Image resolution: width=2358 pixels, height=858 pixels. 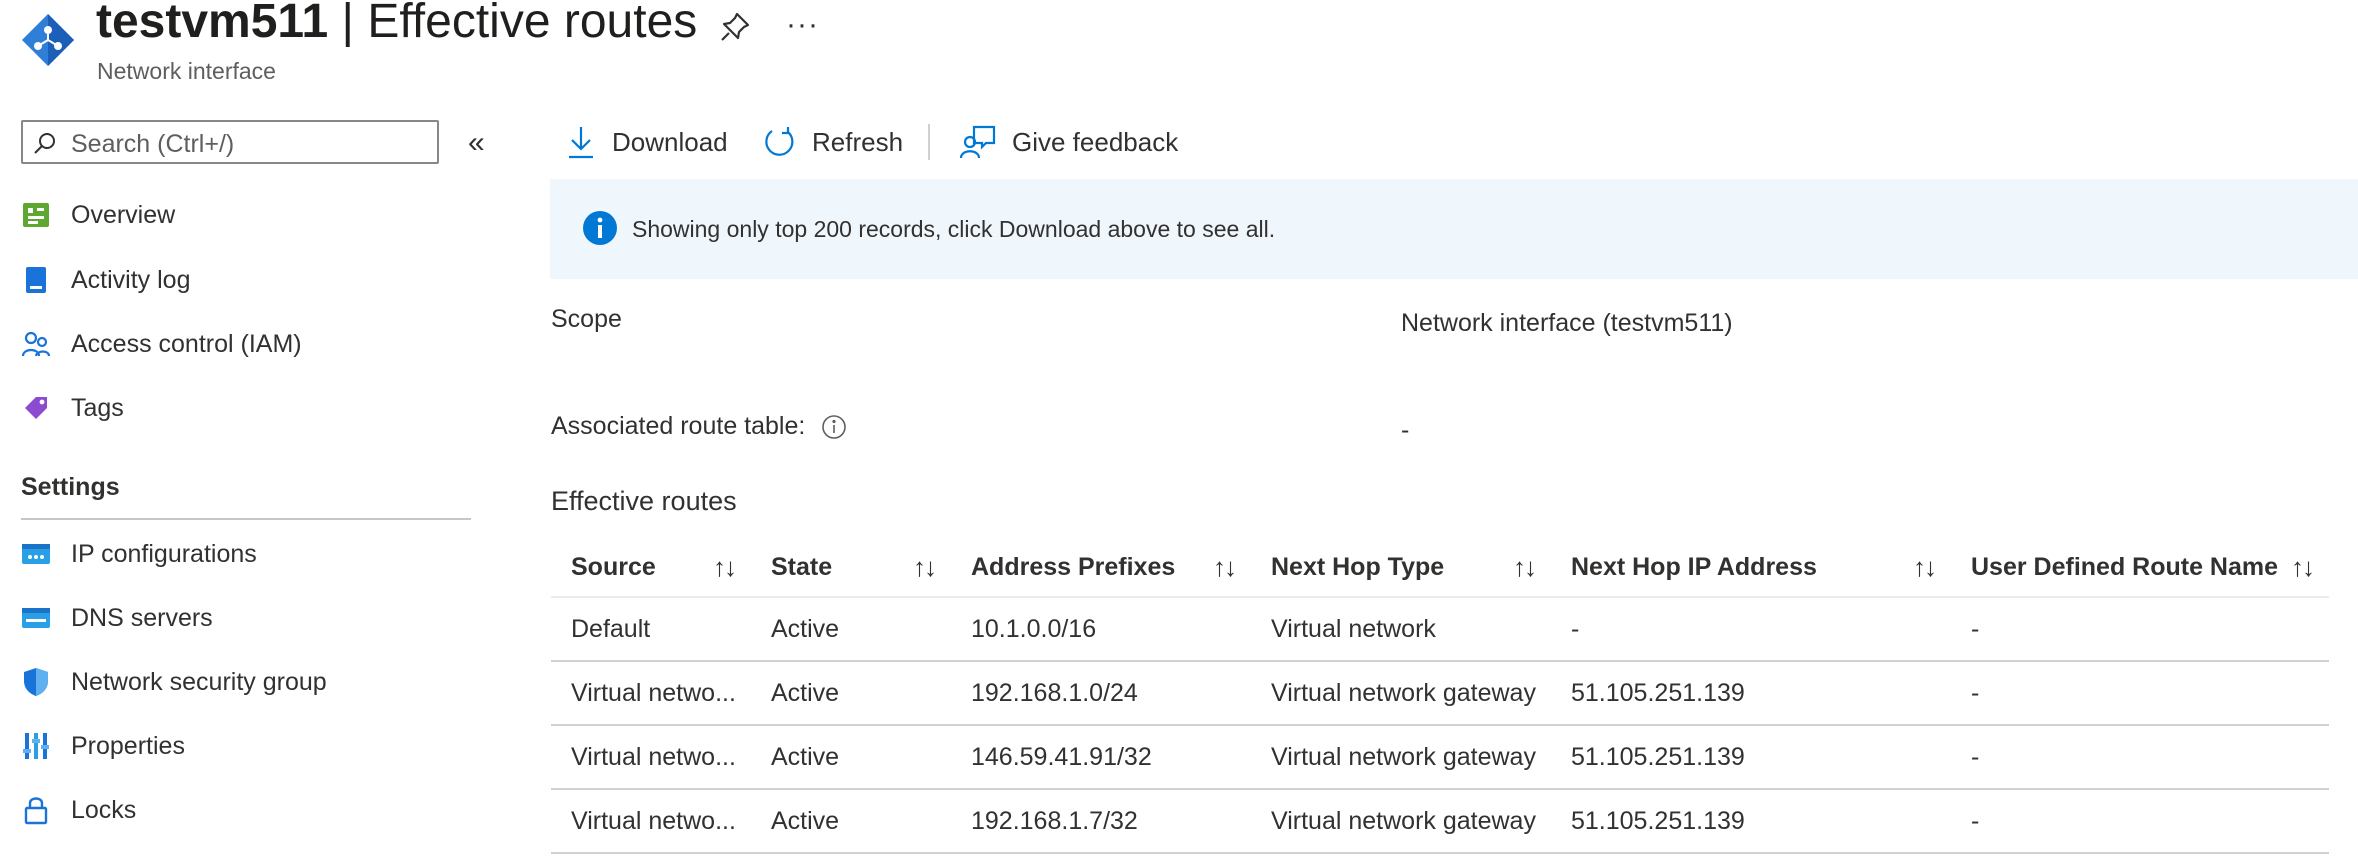 I want to click on search-placeholder: Search (Ctrl+/), so click(x=153, y=144).